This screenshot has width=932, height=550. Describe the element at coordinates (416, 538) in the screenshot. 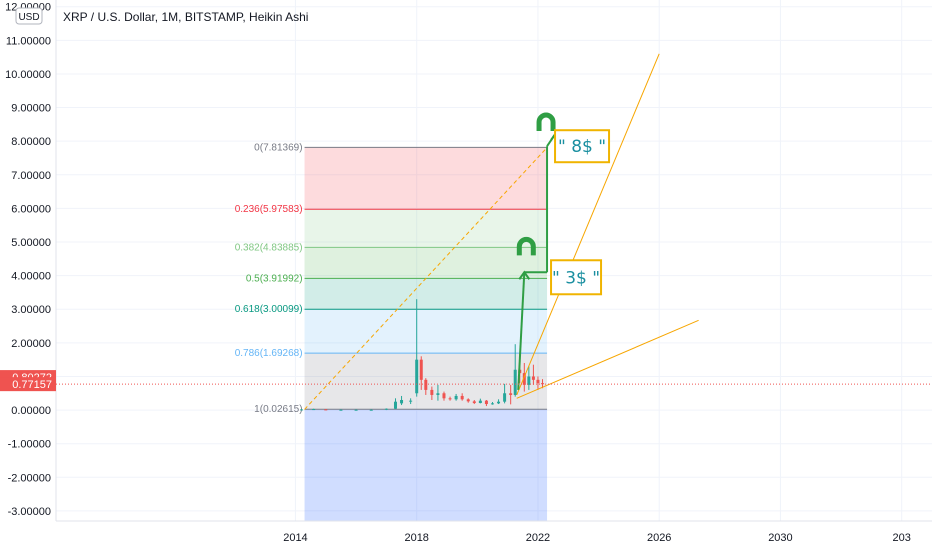

I see `x-tick-label: 2018` at that location.